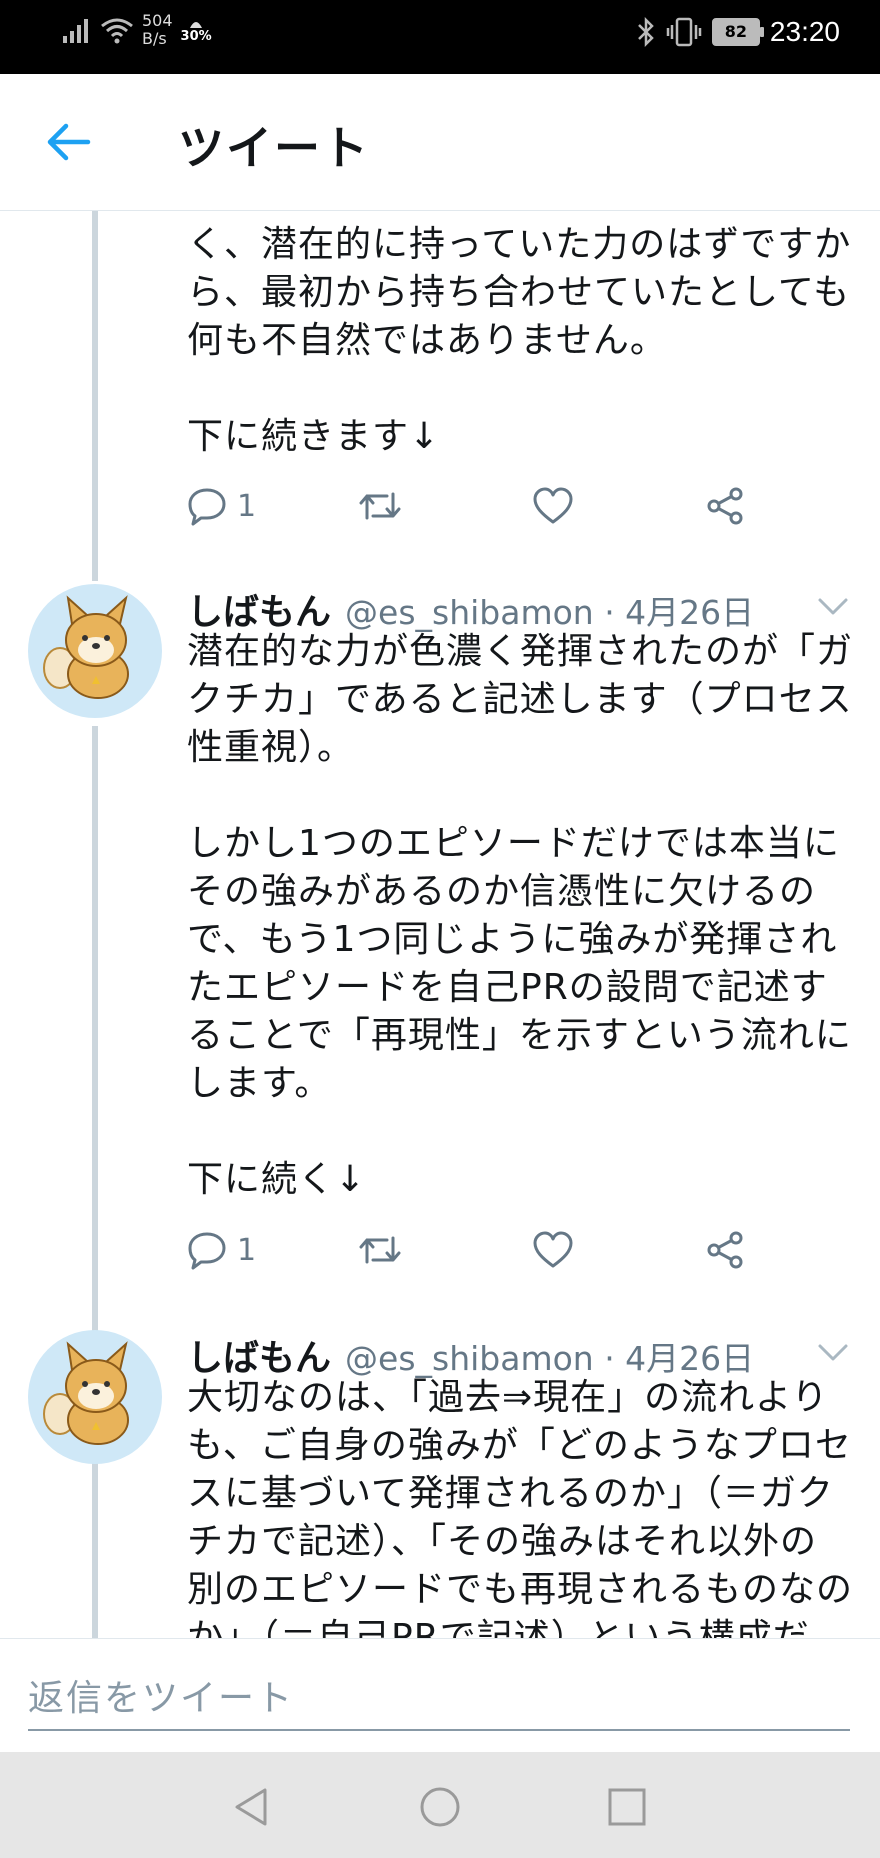  What do you see at coordinates (627, 1807) in the screenshot?
I see `nav-recents-icon` at bounding box center [627, 1807].